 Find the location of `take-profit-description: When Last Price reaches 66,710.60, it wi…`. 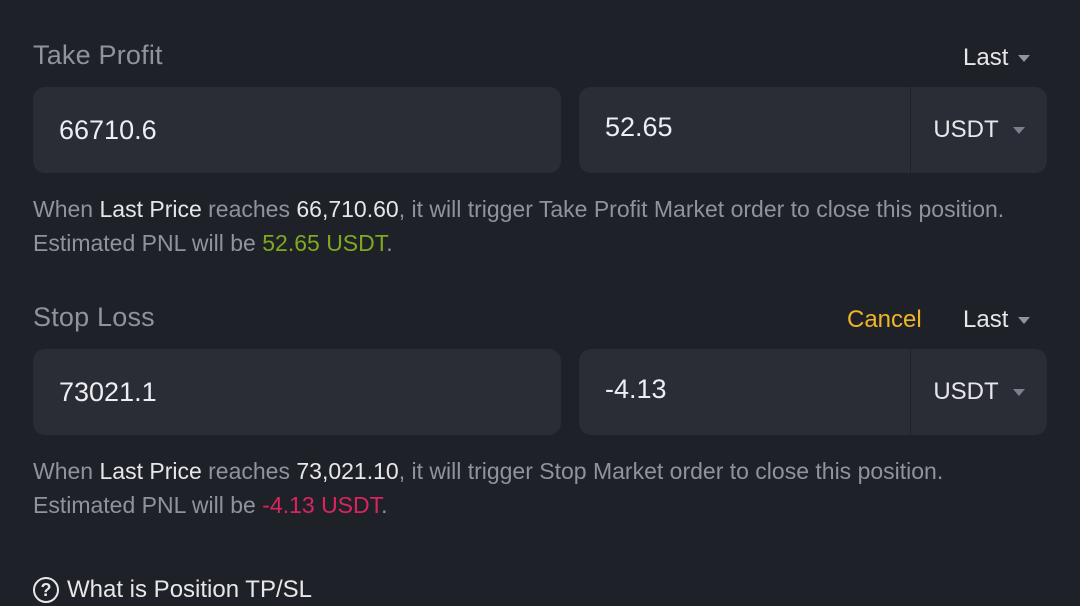

take-profit-description: When Last Price reaches 66,710.60, it wi… is located at coordinates (538, 226).